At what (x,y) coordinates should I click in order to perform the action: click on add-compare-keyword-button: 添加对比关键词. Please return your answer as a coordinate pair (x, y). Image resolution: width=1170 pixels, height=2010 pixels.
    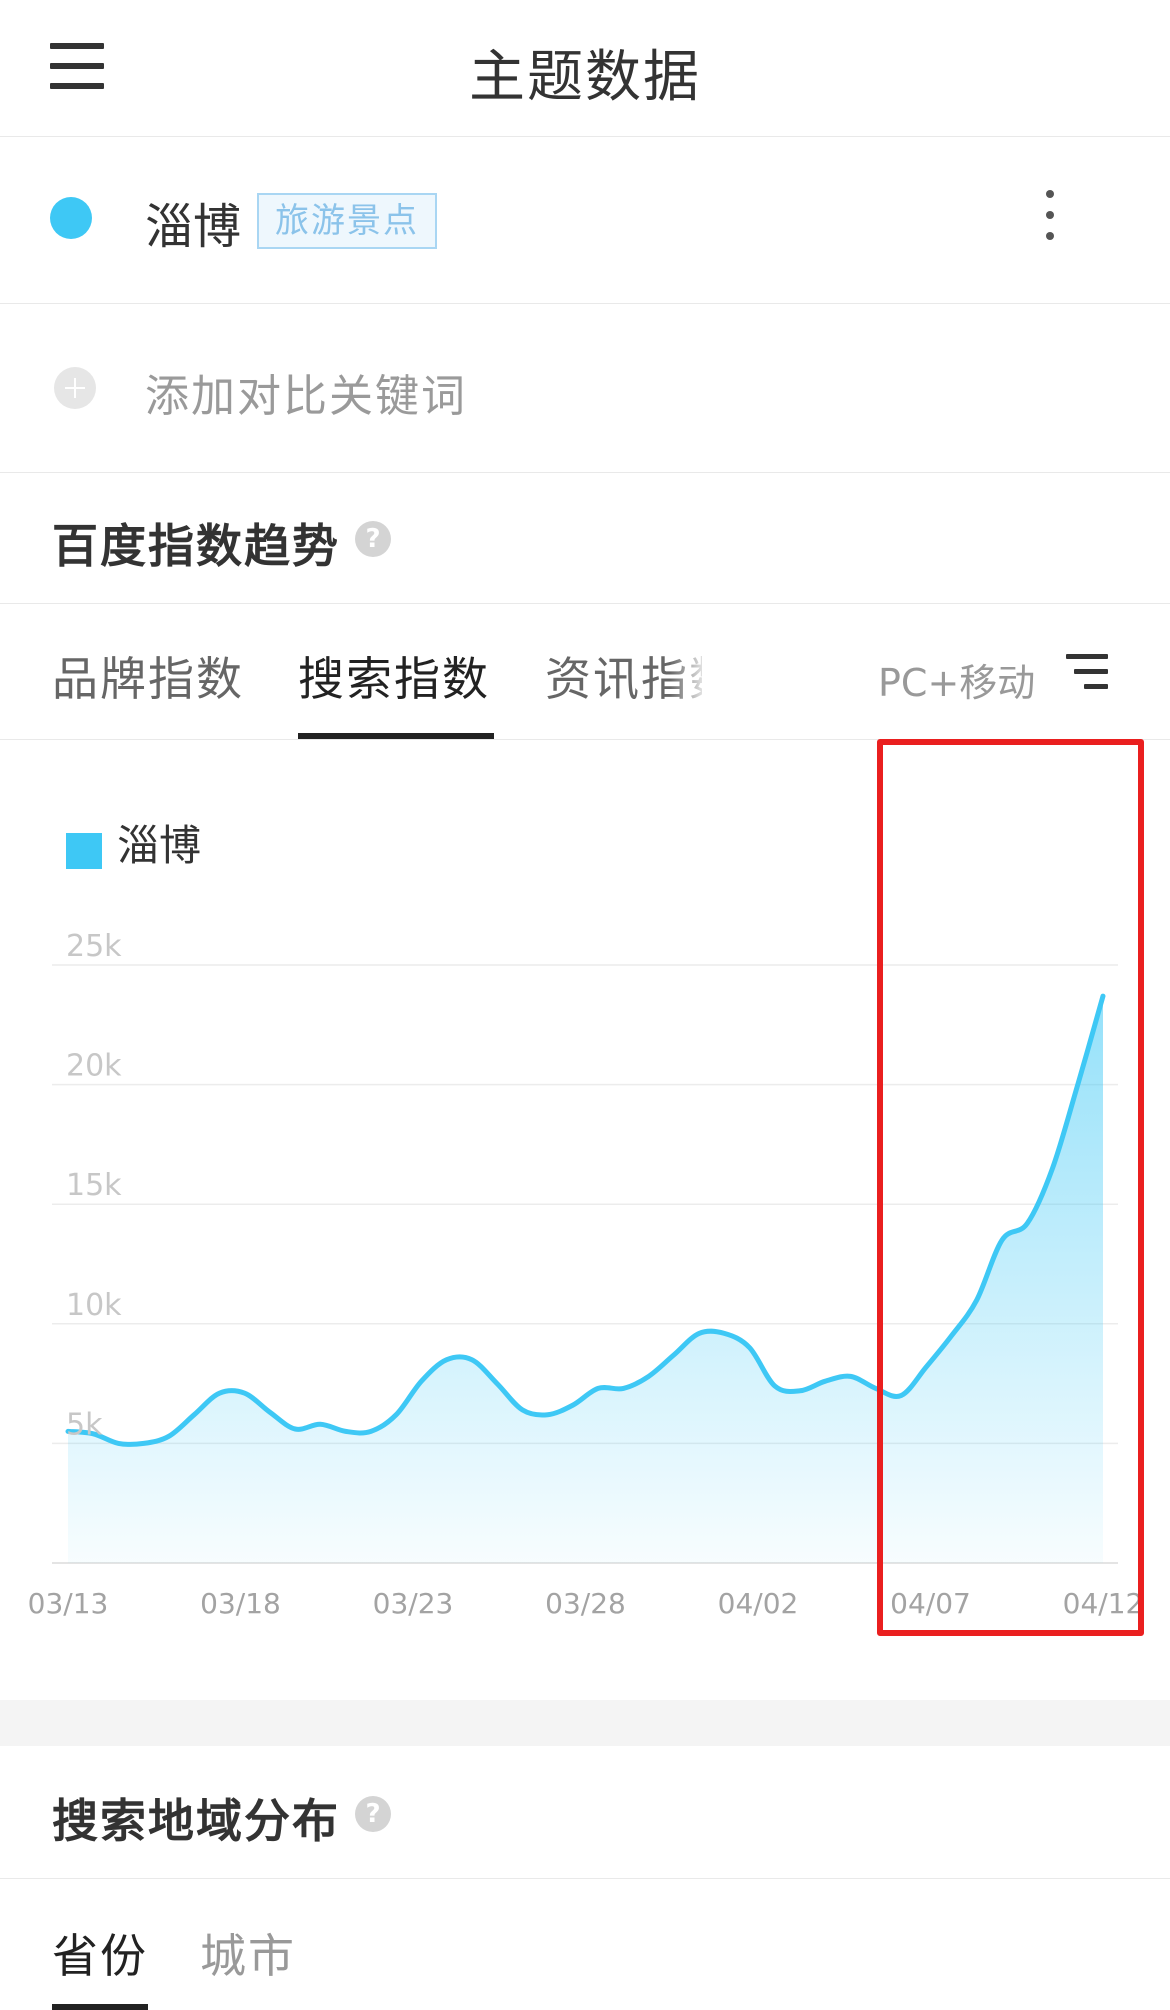
    Looking at the image, I should click on (306, 392).